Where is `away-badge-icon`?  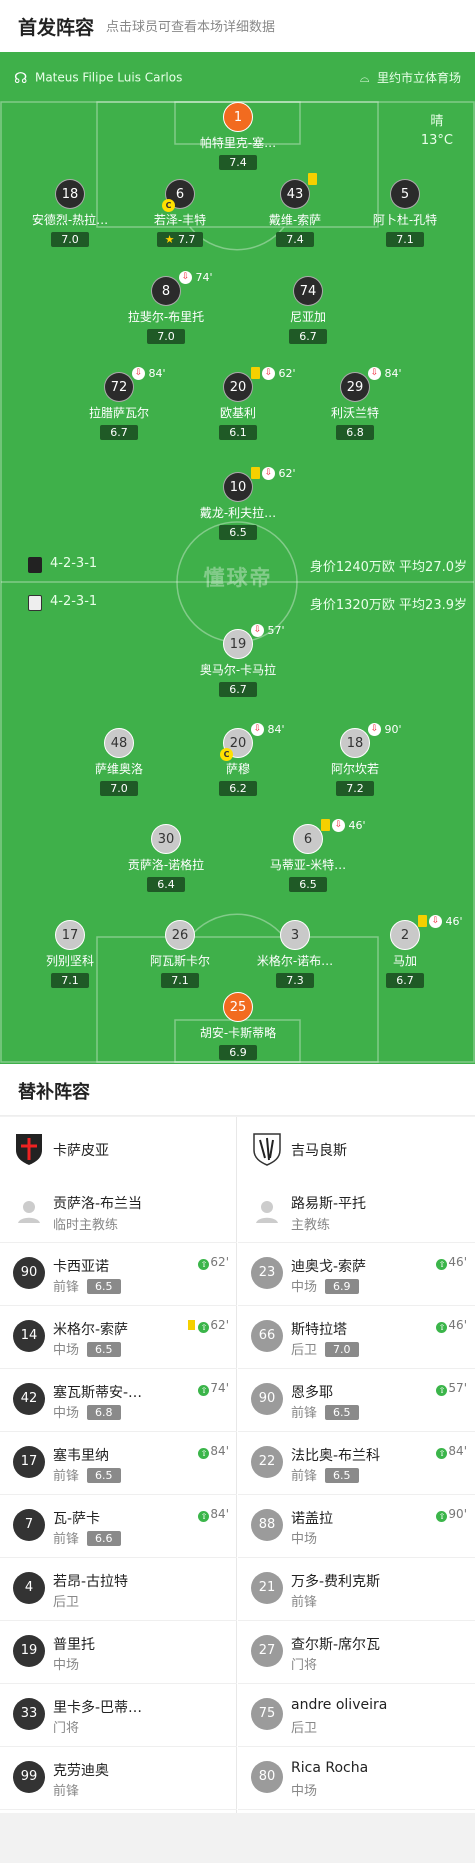
away-badge-icon is located at coordinates (35, 603).